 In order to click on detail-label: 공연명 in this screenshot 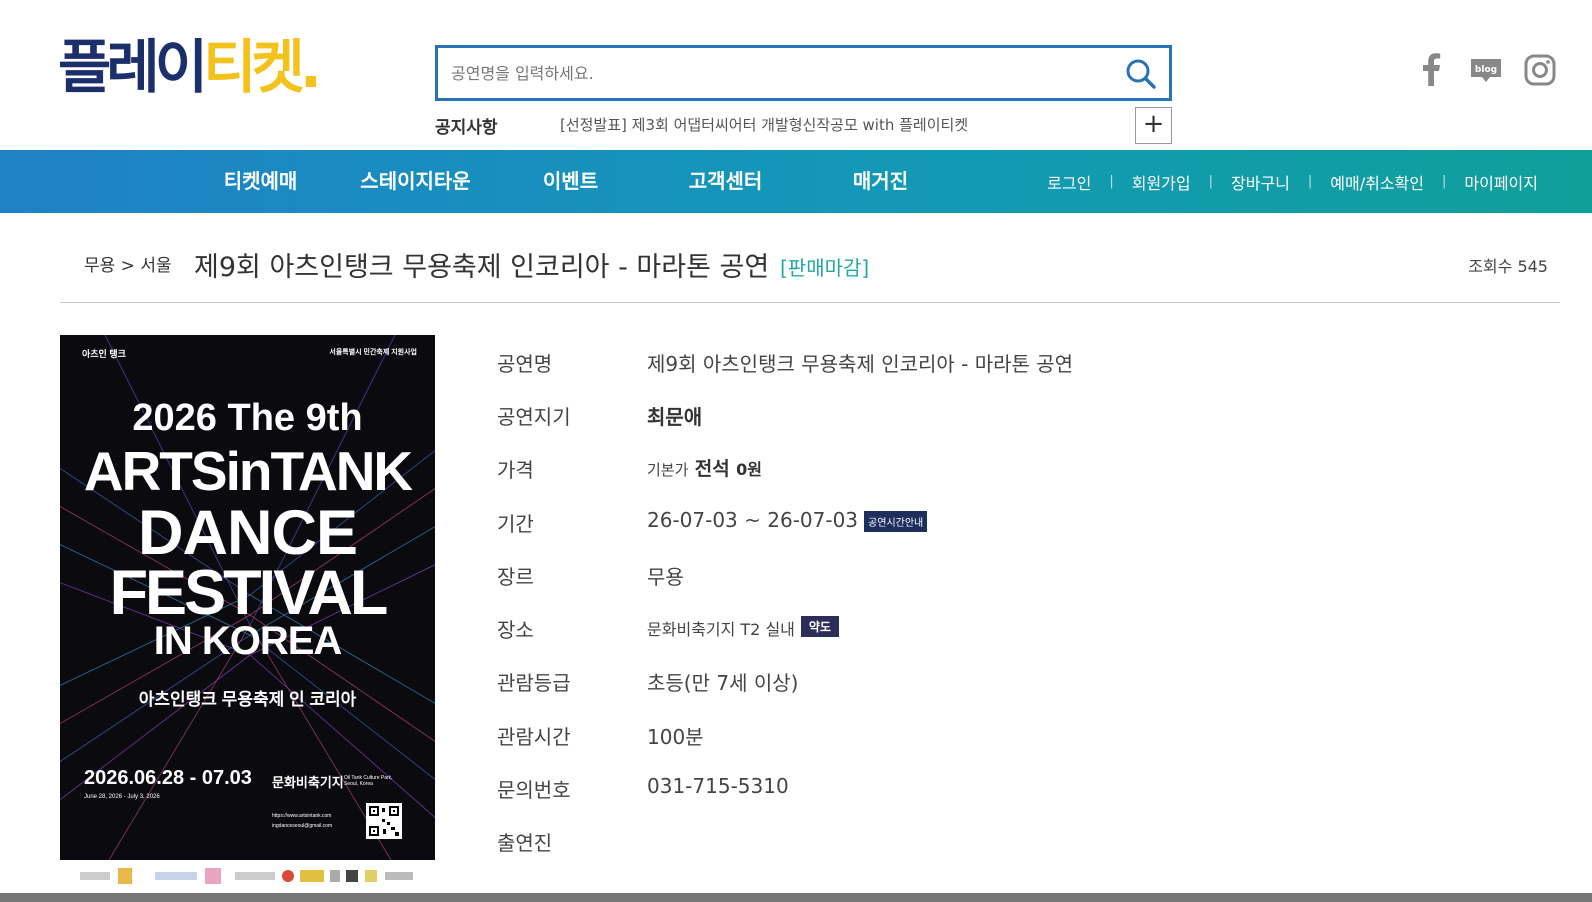, I will do `click(525, 364)`.